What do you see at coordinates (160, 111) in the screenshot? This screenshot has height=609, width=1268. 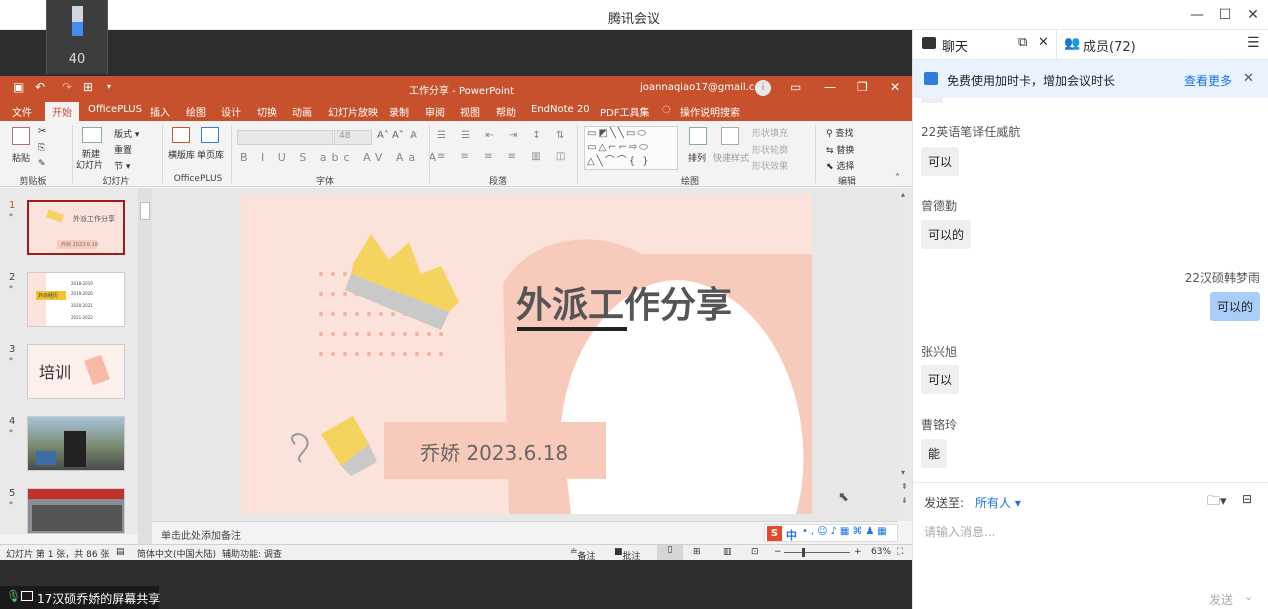 I see `tab-insert: 插入` at bounding box center [160, 111].